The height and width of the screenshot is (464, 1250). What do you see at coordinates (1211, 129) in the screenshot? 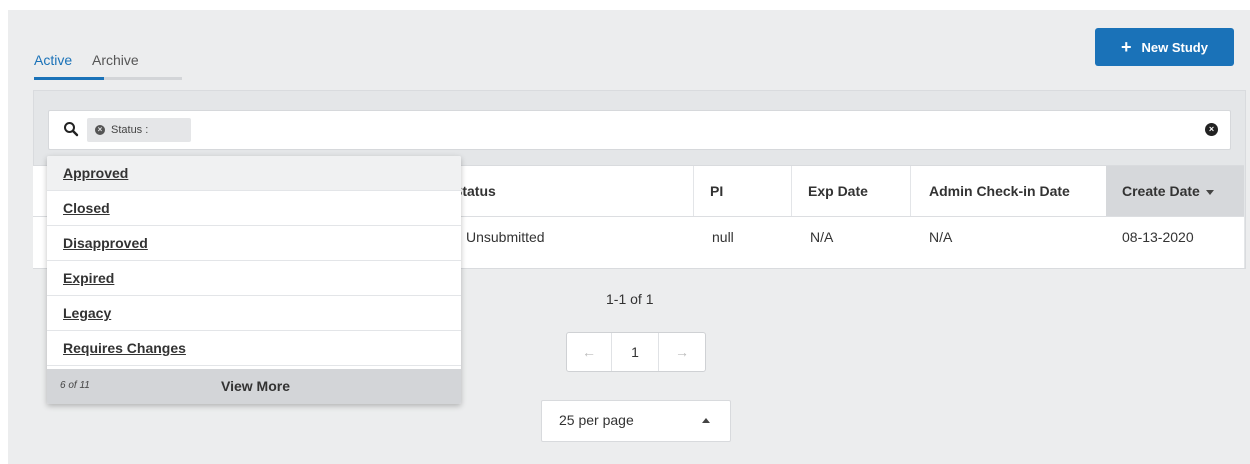
I see `clear-search-icon: ×` at bounding box center [1211, 129].